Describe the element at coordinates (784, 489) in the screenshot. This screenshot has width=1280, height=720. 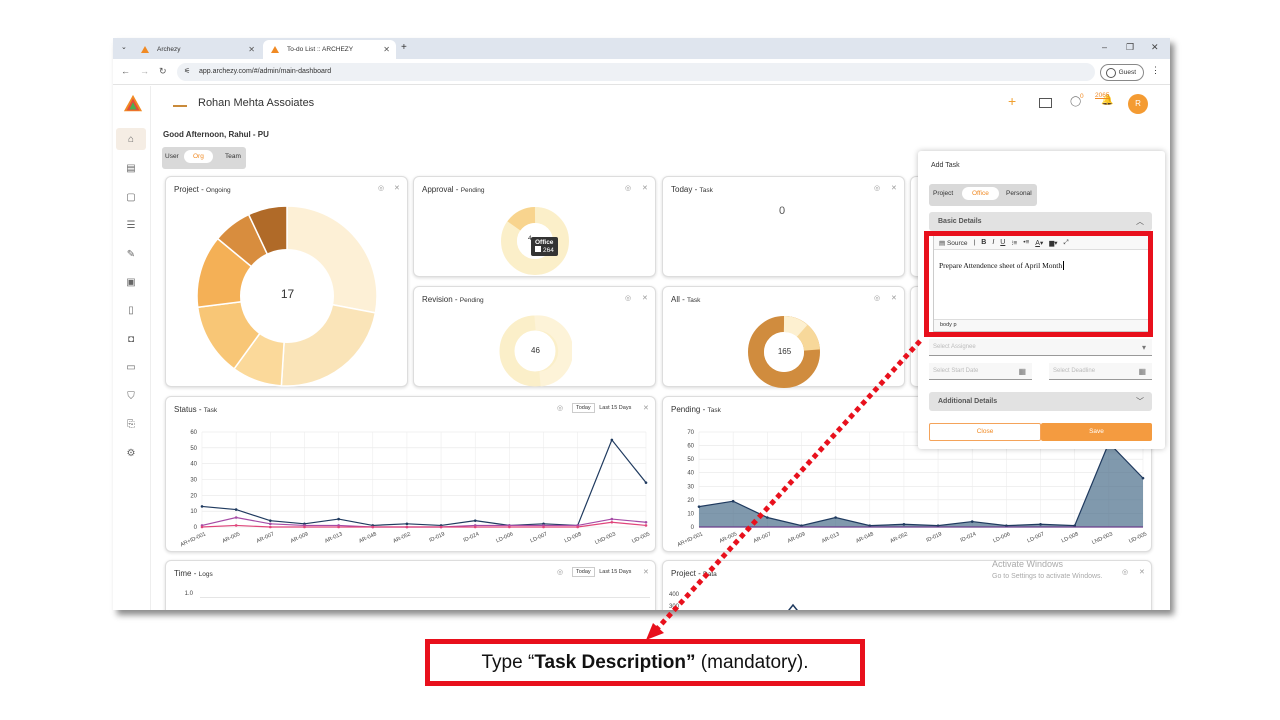
I see `pointer-arrow` at that location.